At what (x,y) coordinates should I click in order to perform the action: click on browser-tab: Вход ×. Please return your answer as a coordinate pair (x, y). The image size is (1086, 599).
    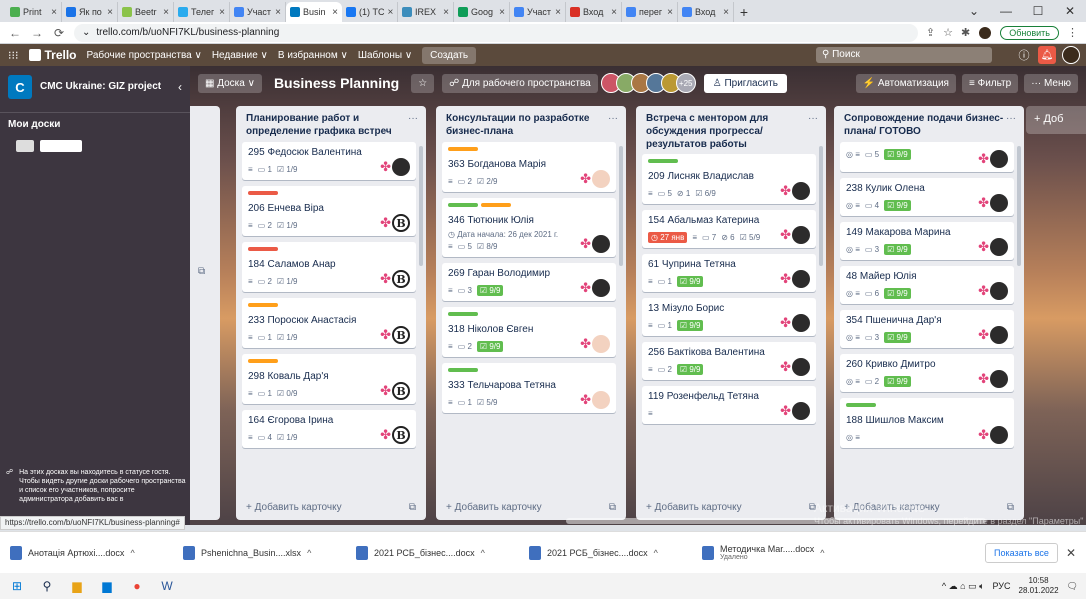
    Looking at the image, I should click on (594, 12).